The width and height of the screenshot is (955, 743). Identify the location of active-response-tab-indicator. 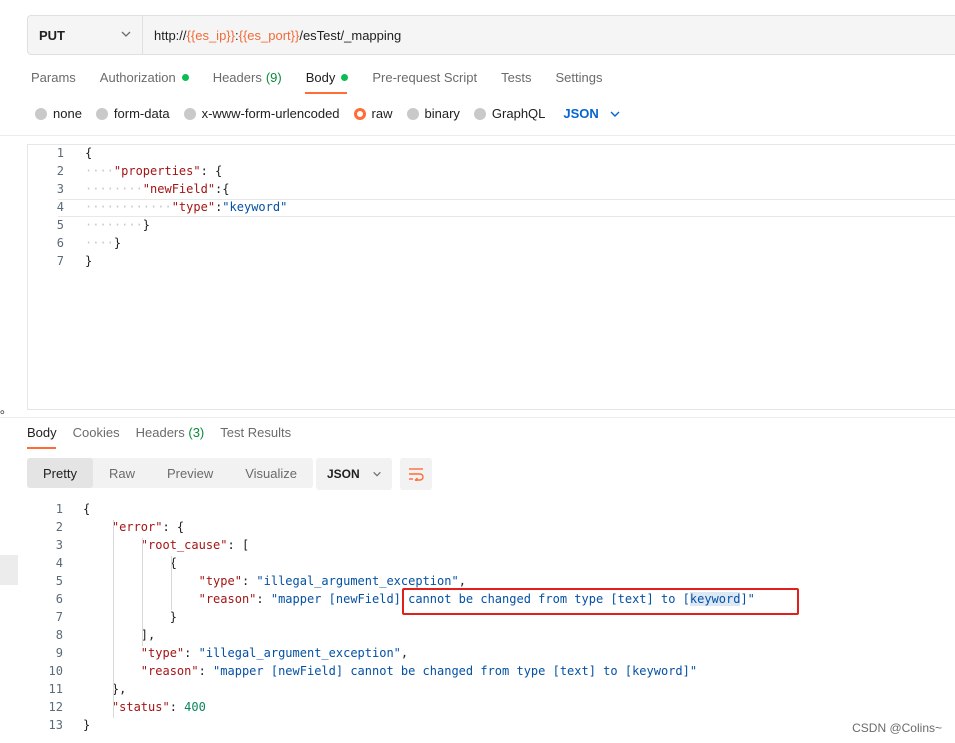
(41, 448).